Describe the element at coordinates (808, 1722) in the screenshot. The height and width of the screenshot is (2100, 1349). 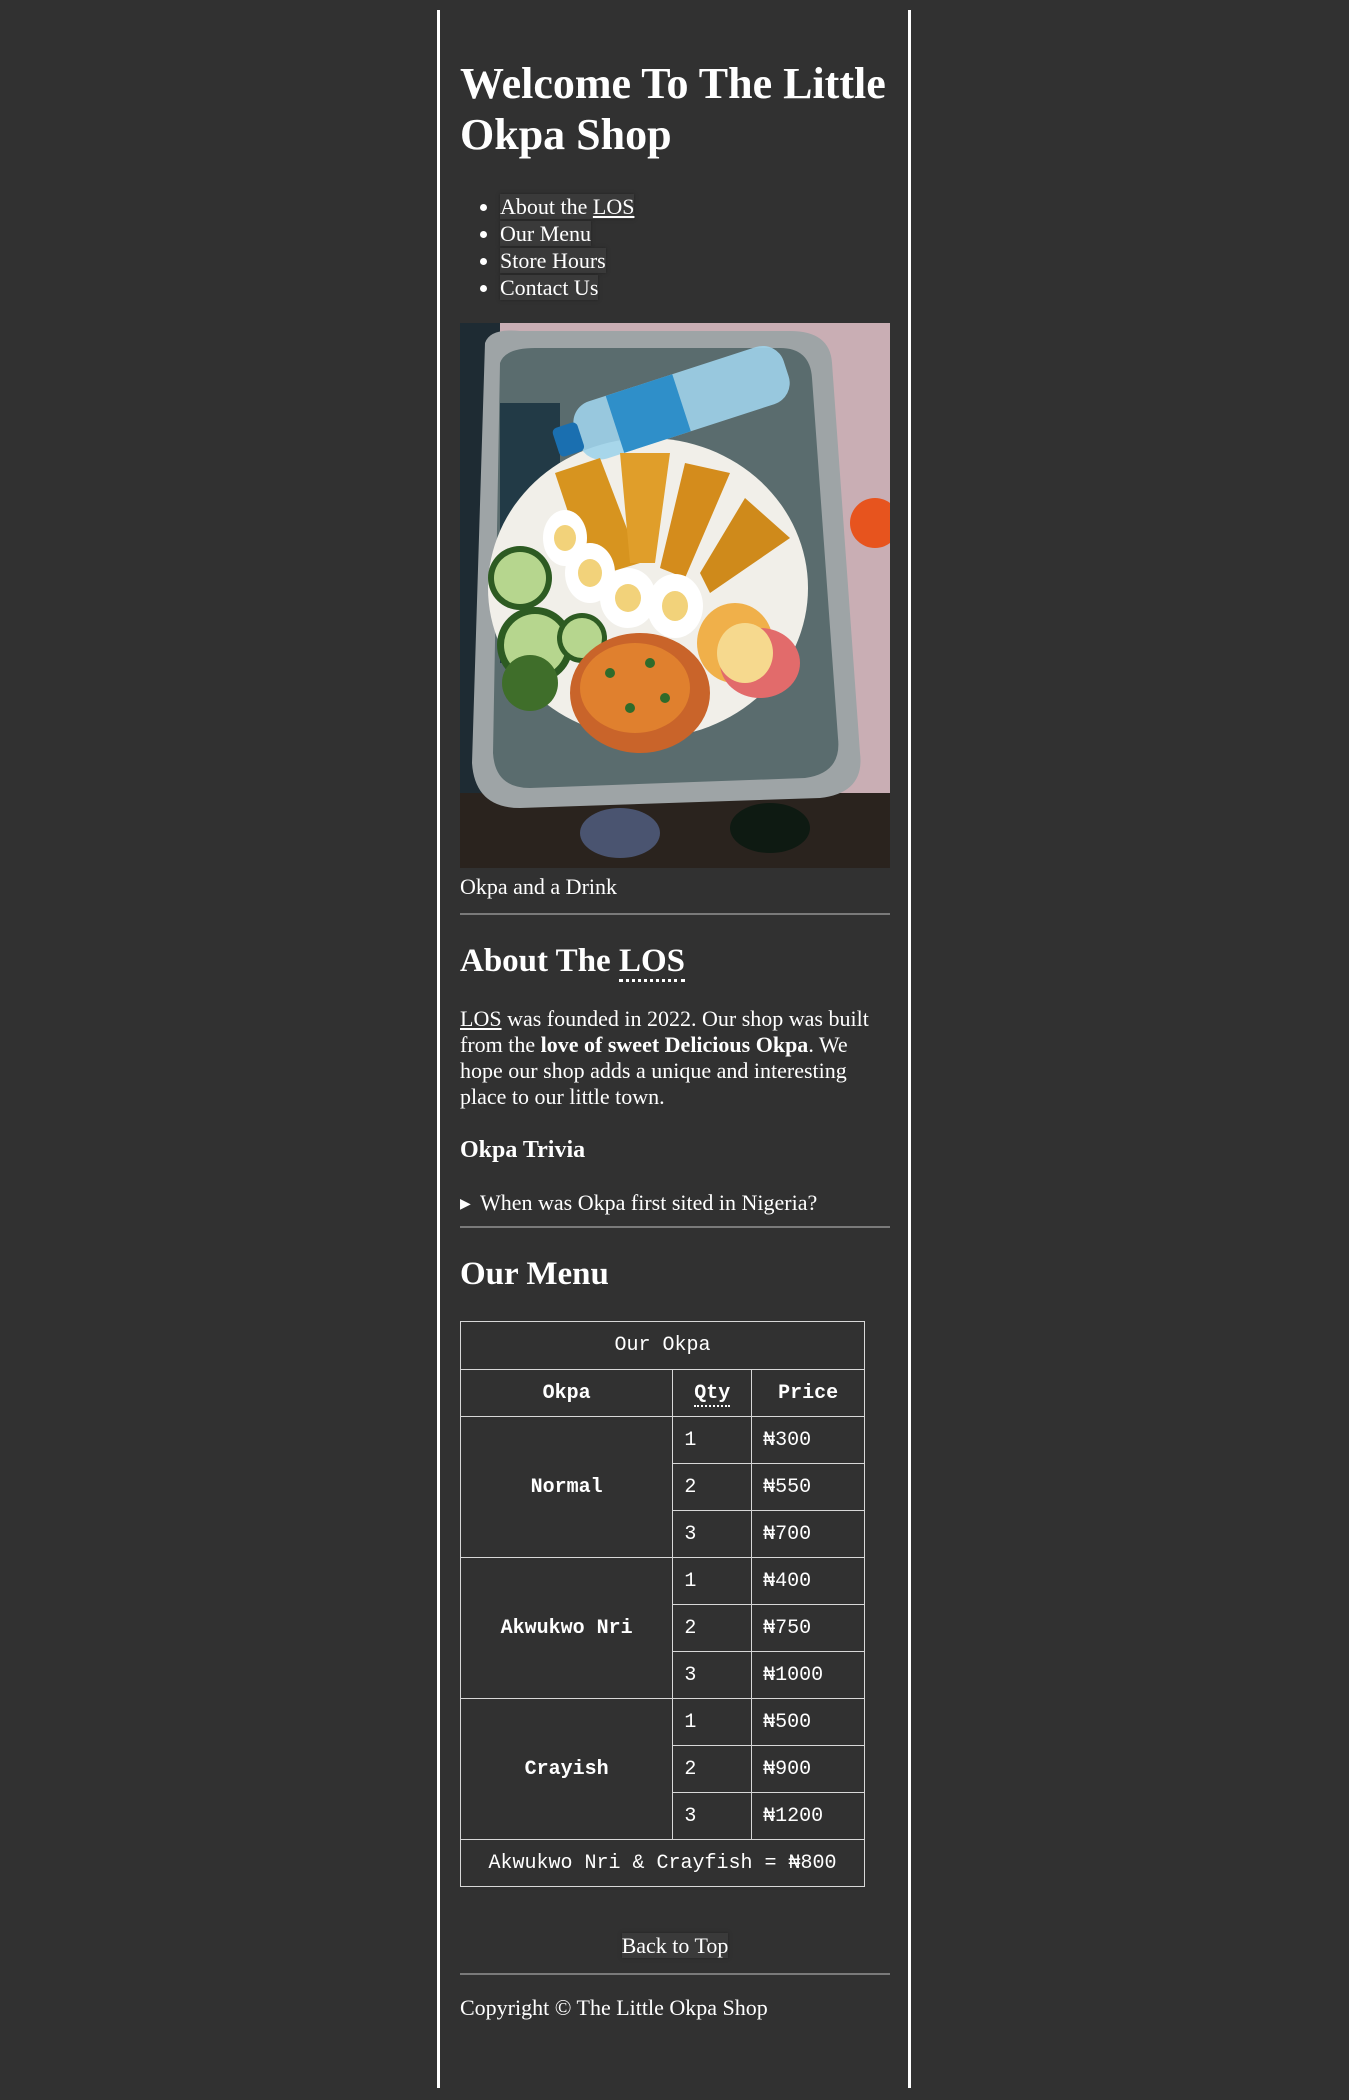
I see `price-cell: ₦500` at that location.